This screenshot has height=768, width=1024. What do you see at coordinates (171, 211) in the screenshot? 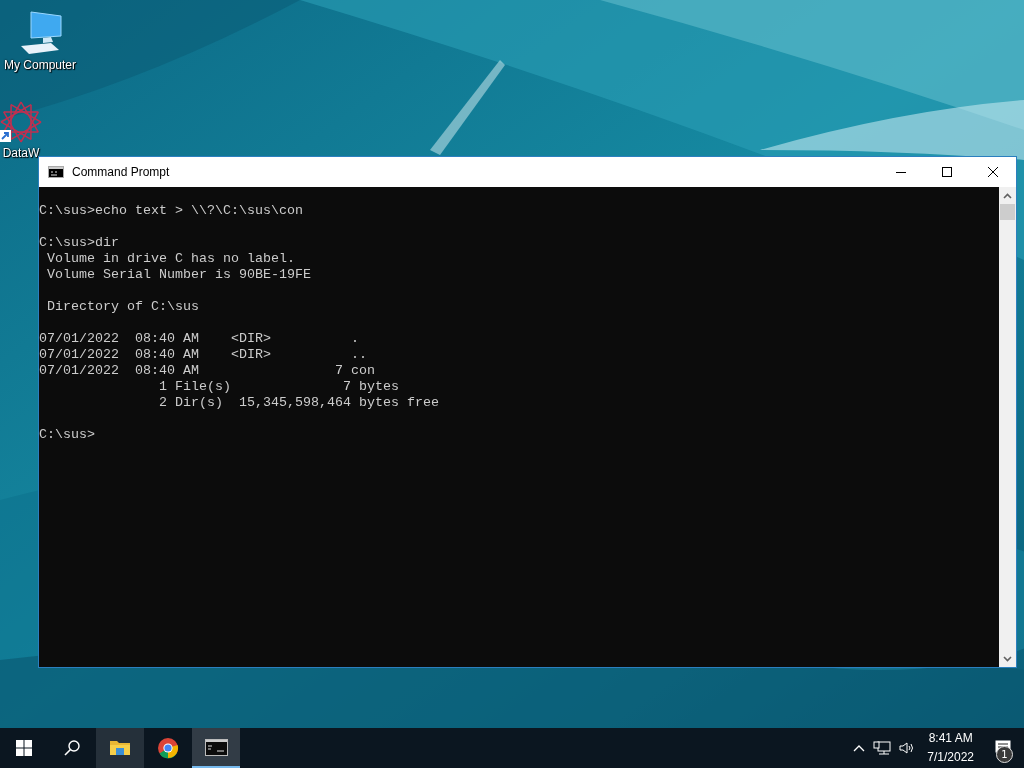
I see `console-line: C:\sus>echo text > \\?\C:\sus\con` at bounding box center [171, 211].